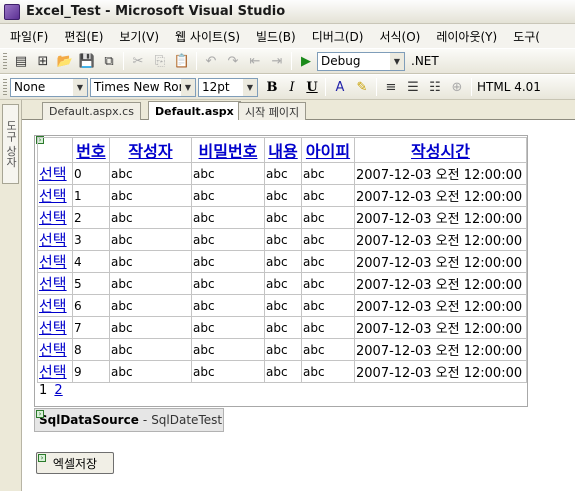 The height and width of the screenshot is (491, 575). What do you see at coordinates (440, 150) in the screenshot?
I see `header-created: 작성시간` at bounding box center [440, 150].